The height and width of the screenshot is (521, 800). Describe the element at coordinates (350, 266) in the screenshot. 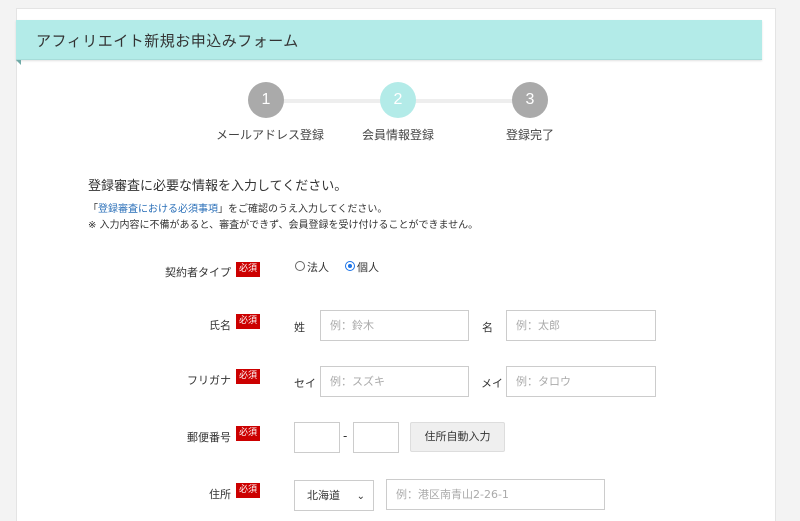

I see `radio-individual` at that location.